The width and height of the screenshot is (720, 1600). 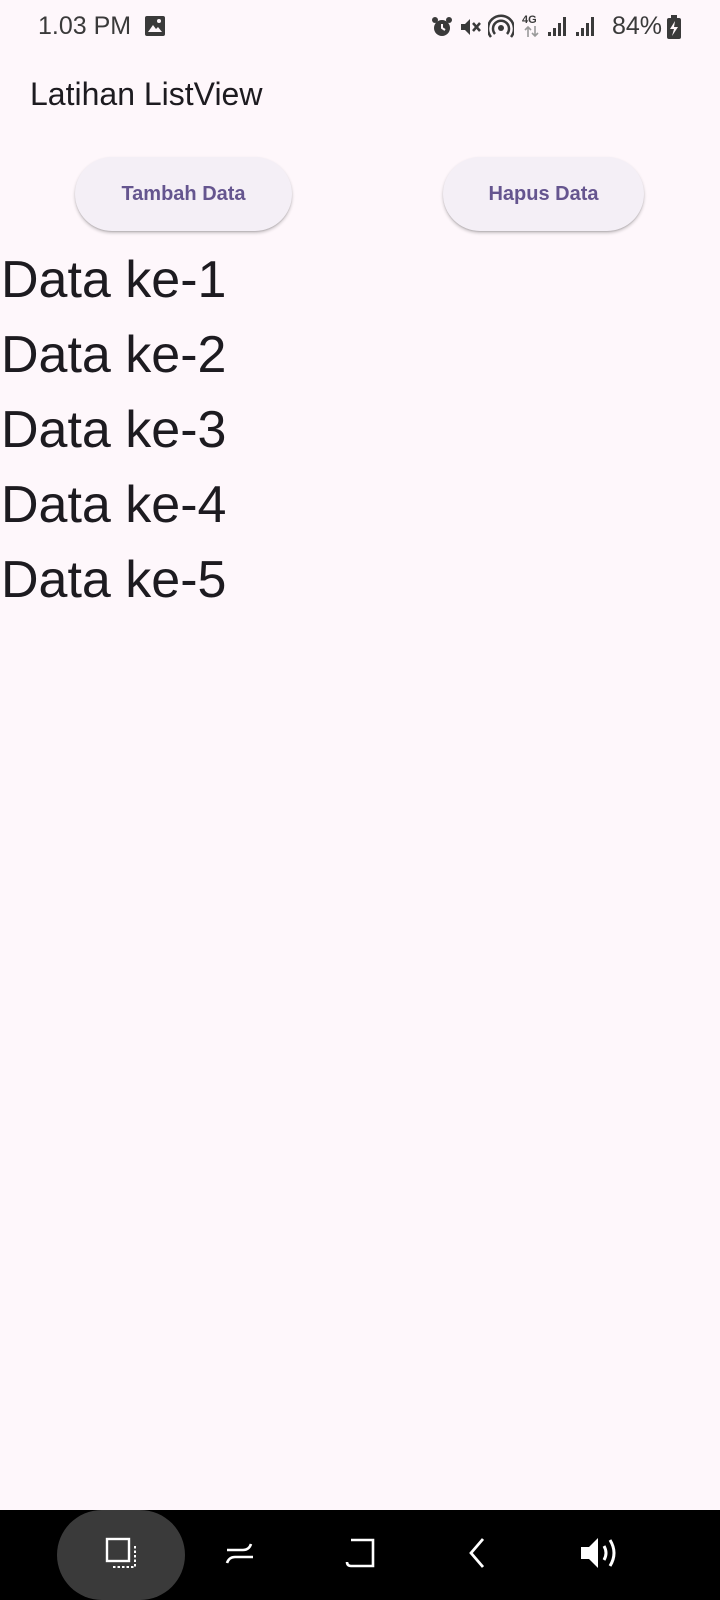 I want to click on 4g-icon: 4G, so click(x=532, y=28).